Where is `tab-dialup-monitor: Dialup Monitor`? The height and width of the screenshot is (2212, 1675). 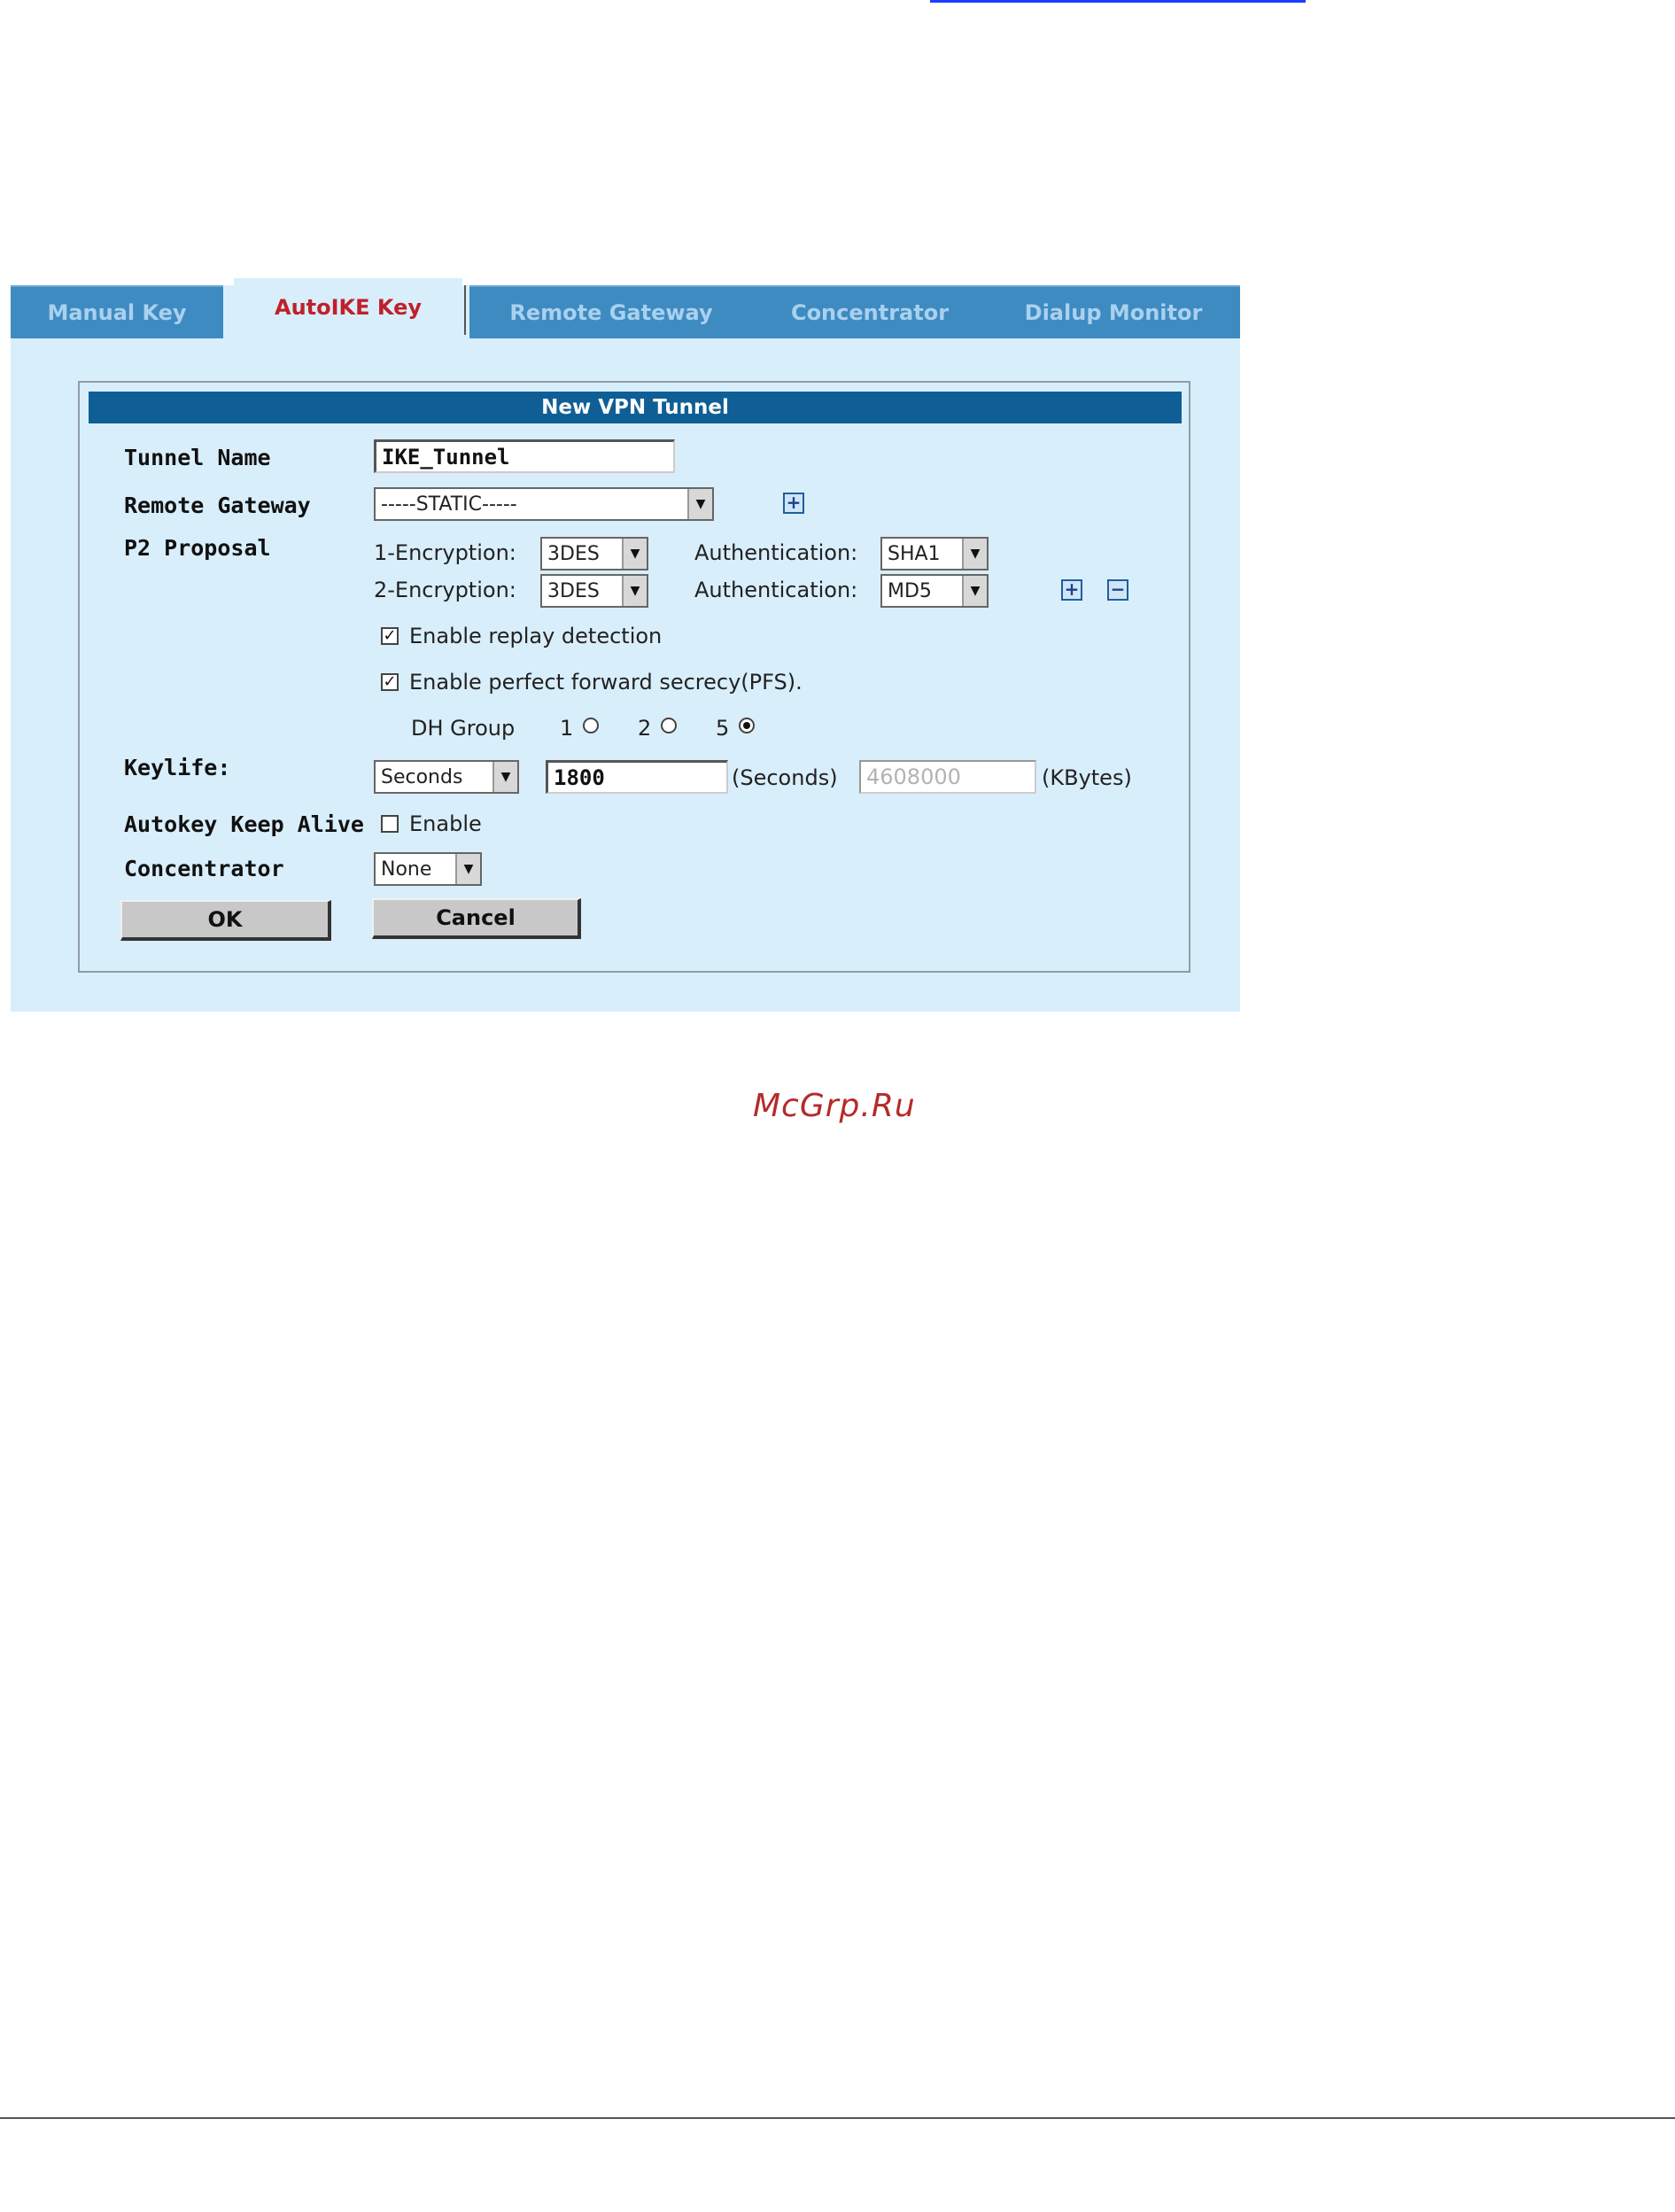 tab-dialup-monitor: Dialup Monitor is located at coordinates (1113, 311).